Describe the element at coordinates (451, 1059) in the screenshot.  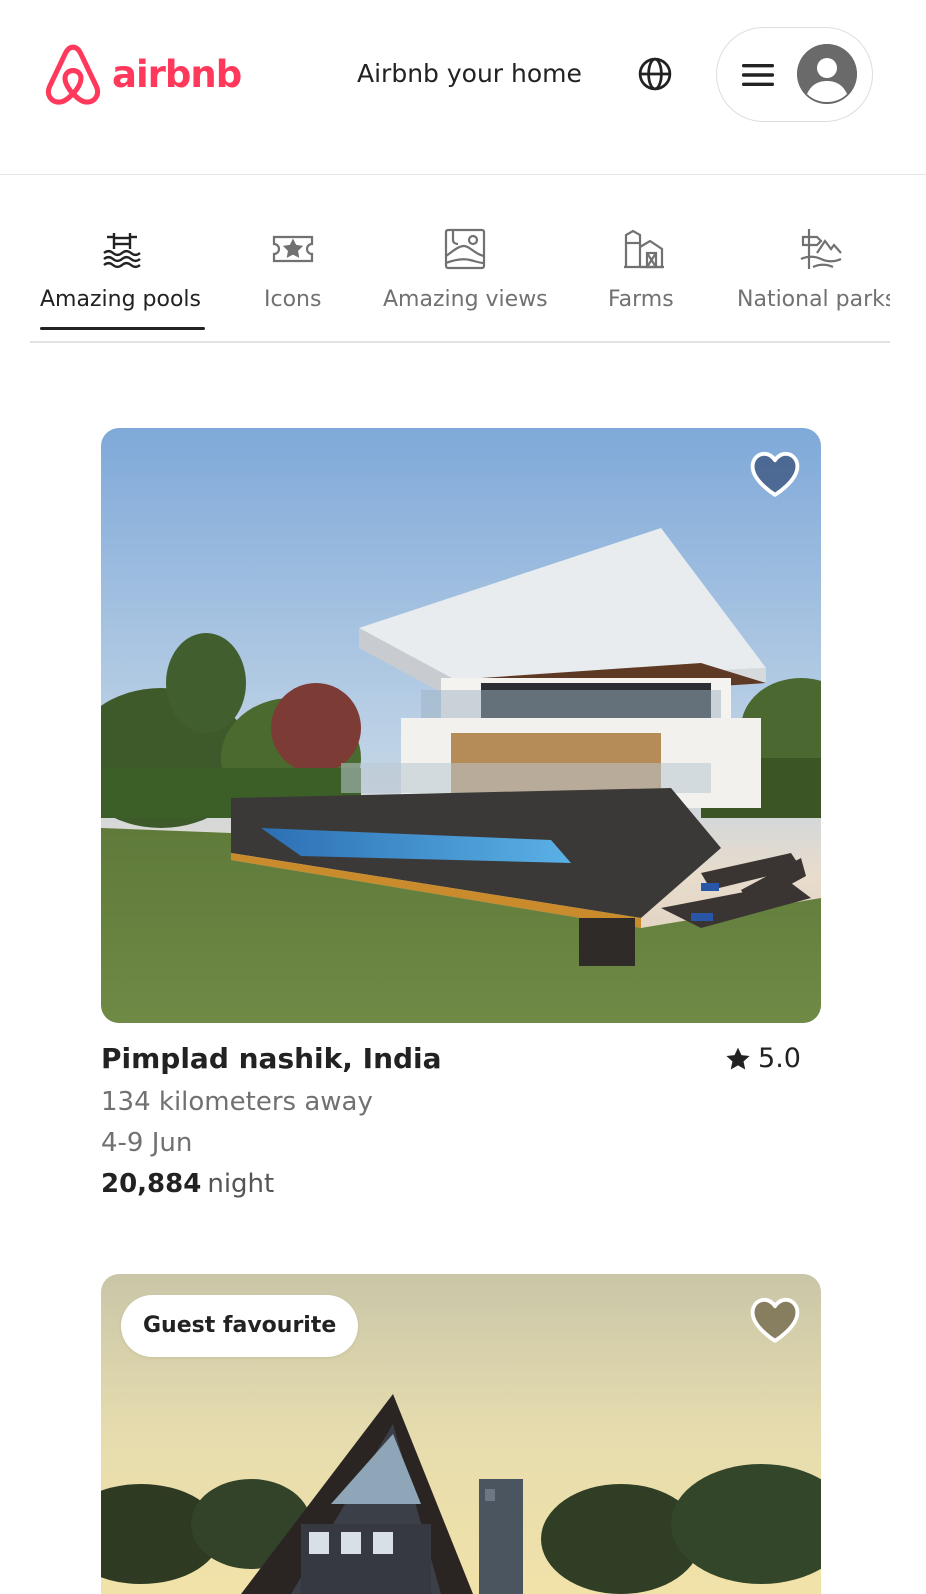
I see `listing-title-row: Pimplad nashik, India 5.0` at that location.